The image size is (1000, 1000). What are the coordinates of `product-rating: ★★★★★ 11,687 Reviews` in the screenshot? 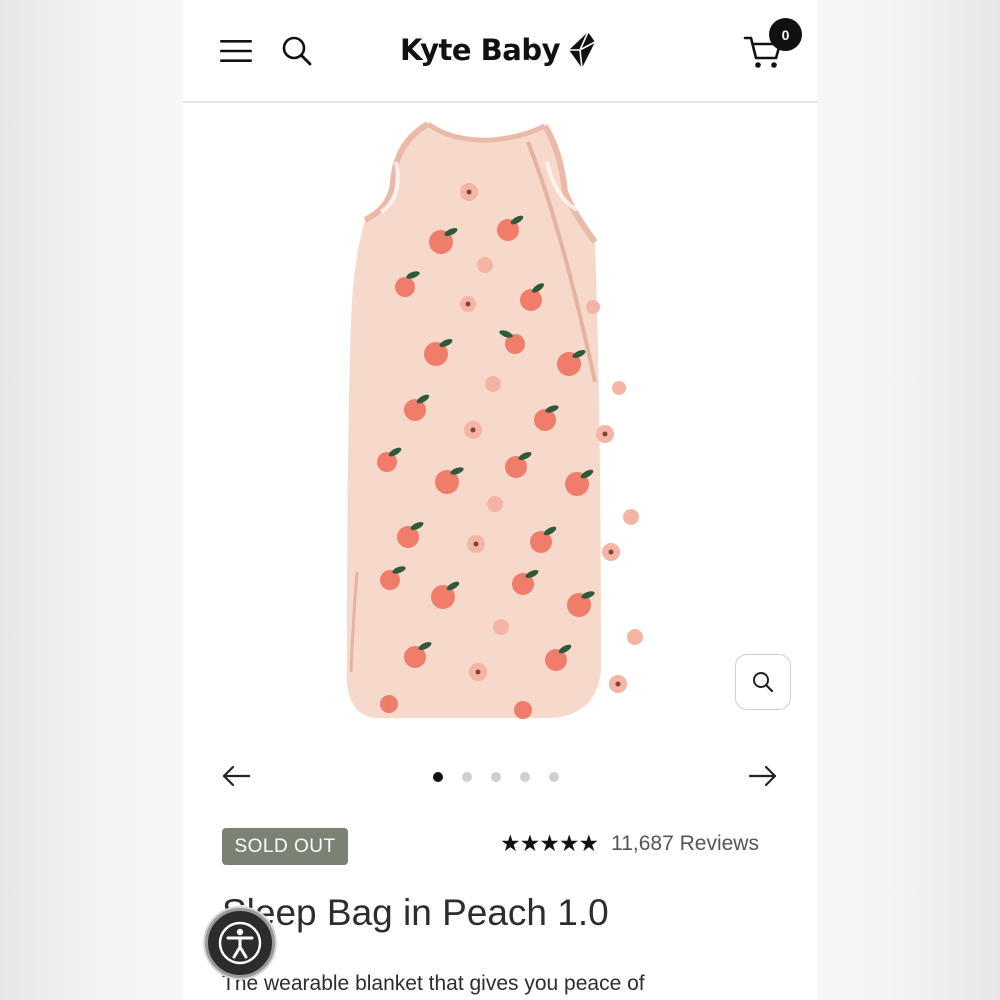 It's located at (629, 843).